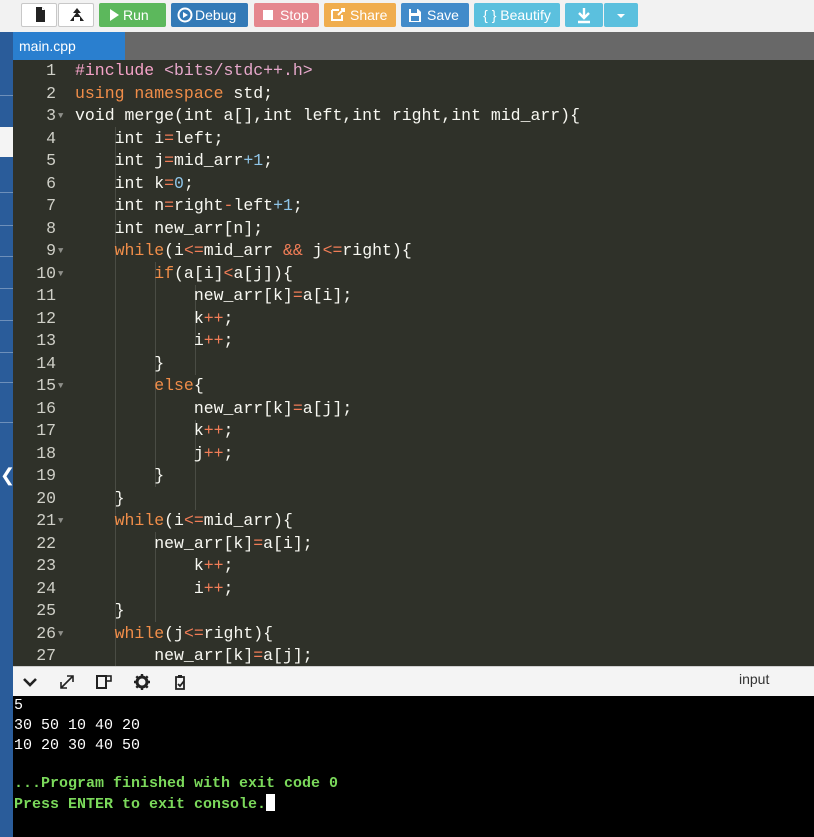  I want to click on save-button: Save, so click(435, 15).